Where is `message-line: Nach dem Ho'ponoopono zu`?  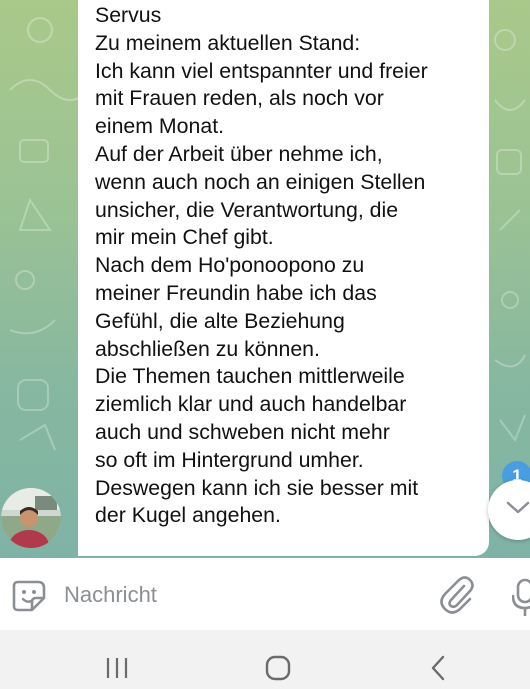
message-line: Nach dem Ho'ponoopono zu is located at coordinates (230, 265).